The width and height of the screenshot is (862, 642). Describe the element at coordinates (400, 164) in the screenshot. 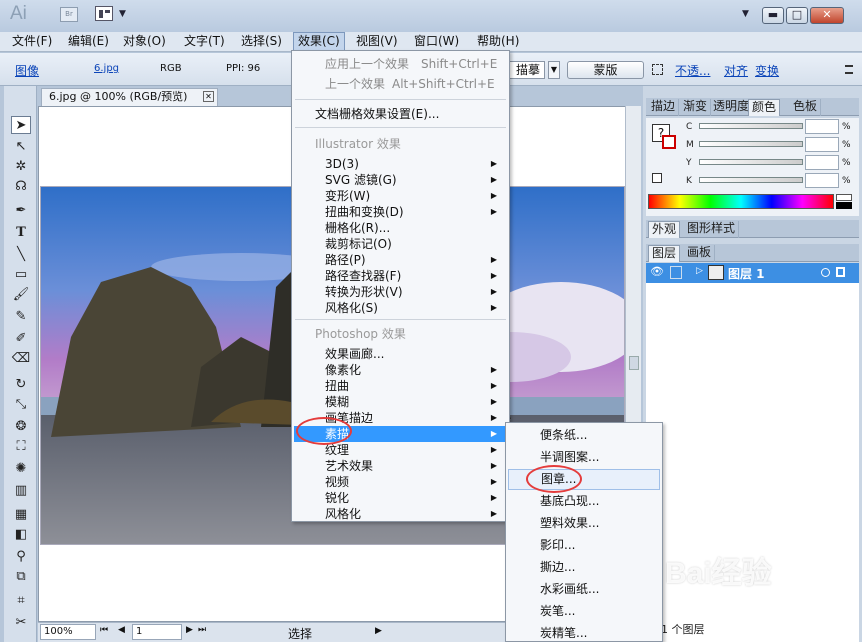

I see `menu-illustrator-item-0: 3D(3) ▶` at that location.